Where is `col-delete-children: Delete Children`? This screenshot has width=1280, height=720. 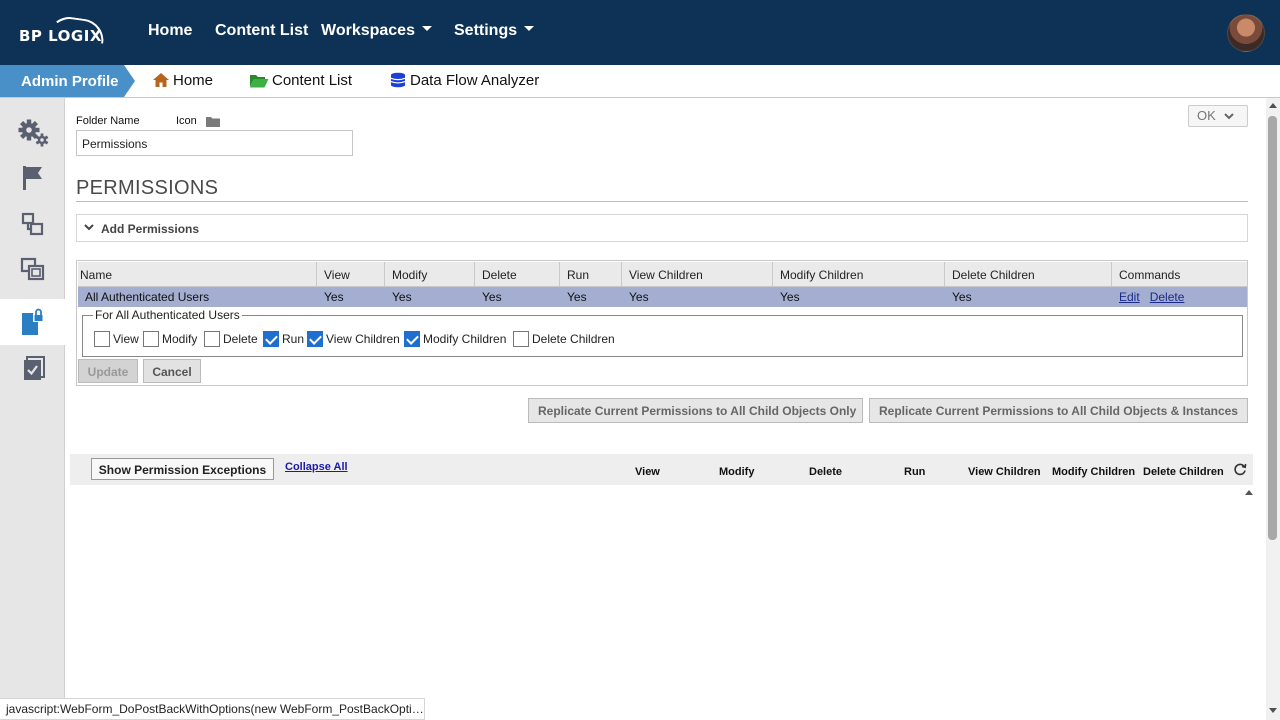
col-delete-children: Delete Children is located at coordinates (1028, 274).